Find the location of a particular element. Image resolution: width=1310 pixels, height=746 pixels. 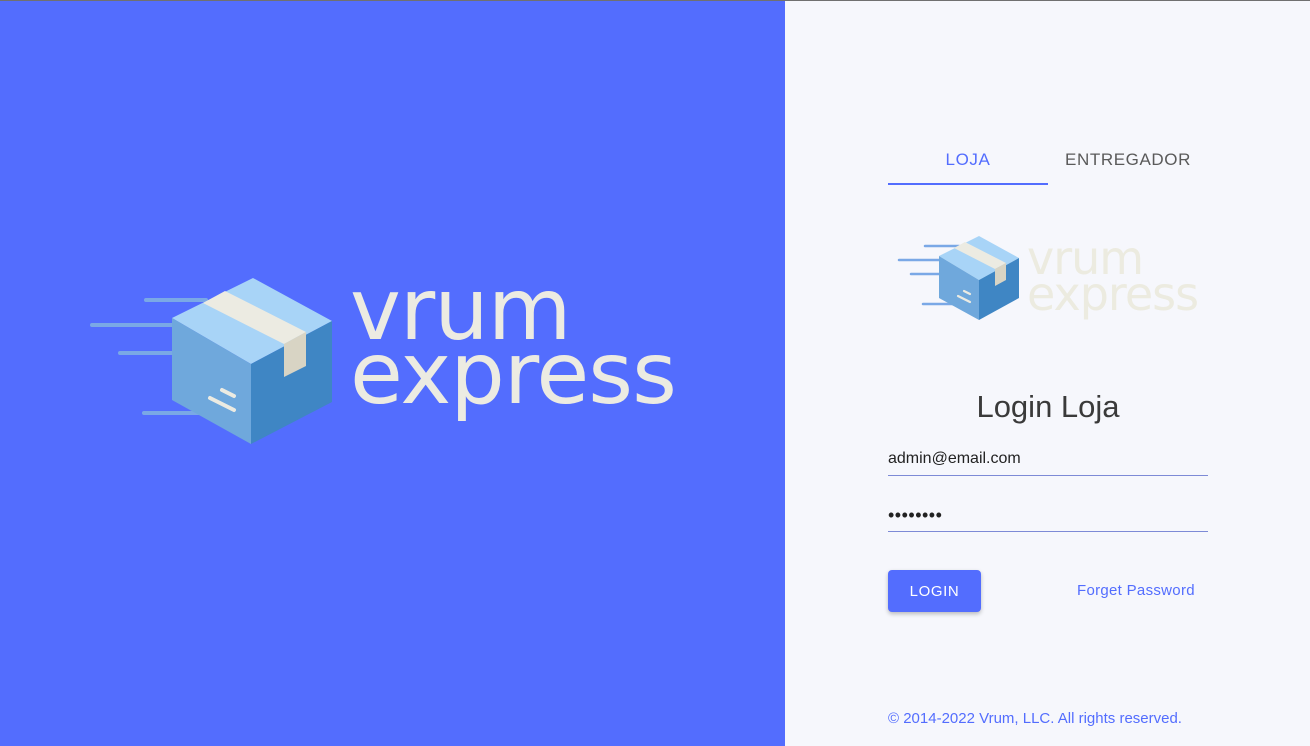

brand-logo-large: vrum express is located at coordinates (398, 355).